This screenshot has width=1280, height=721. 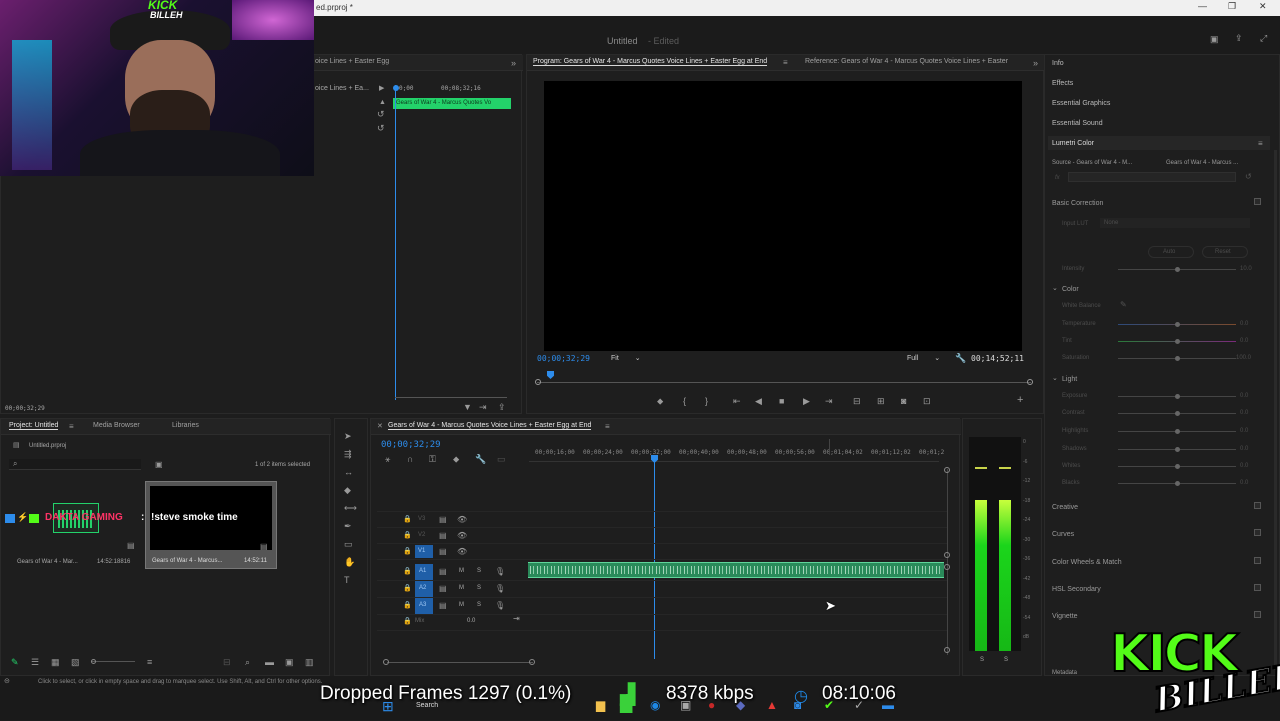 I want to click on exposure-slider, so click(x=1177, y=396).